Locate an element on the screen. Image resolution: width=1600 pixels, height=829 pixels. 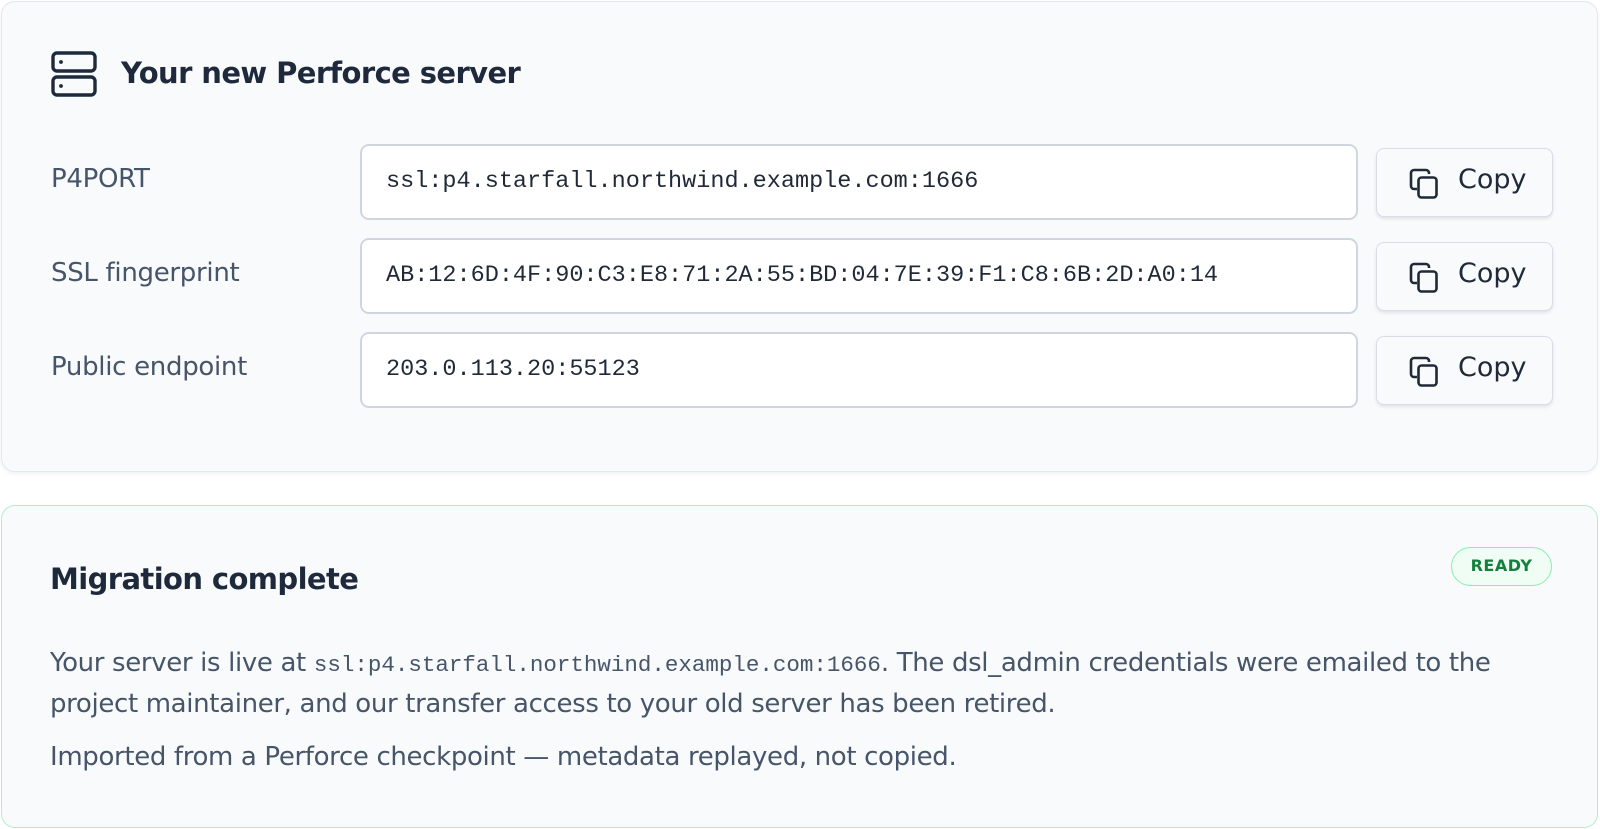
ssl-fingerprint-label: SSL fingerprint is located at coordinates (145, 273).